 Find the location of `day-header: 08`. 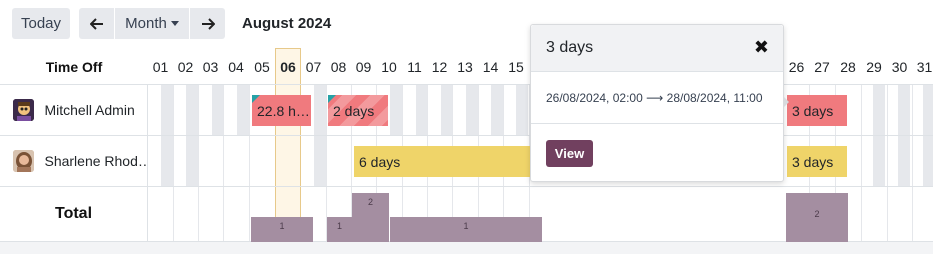

day-header: 08 is located at coordinates (338, 66).